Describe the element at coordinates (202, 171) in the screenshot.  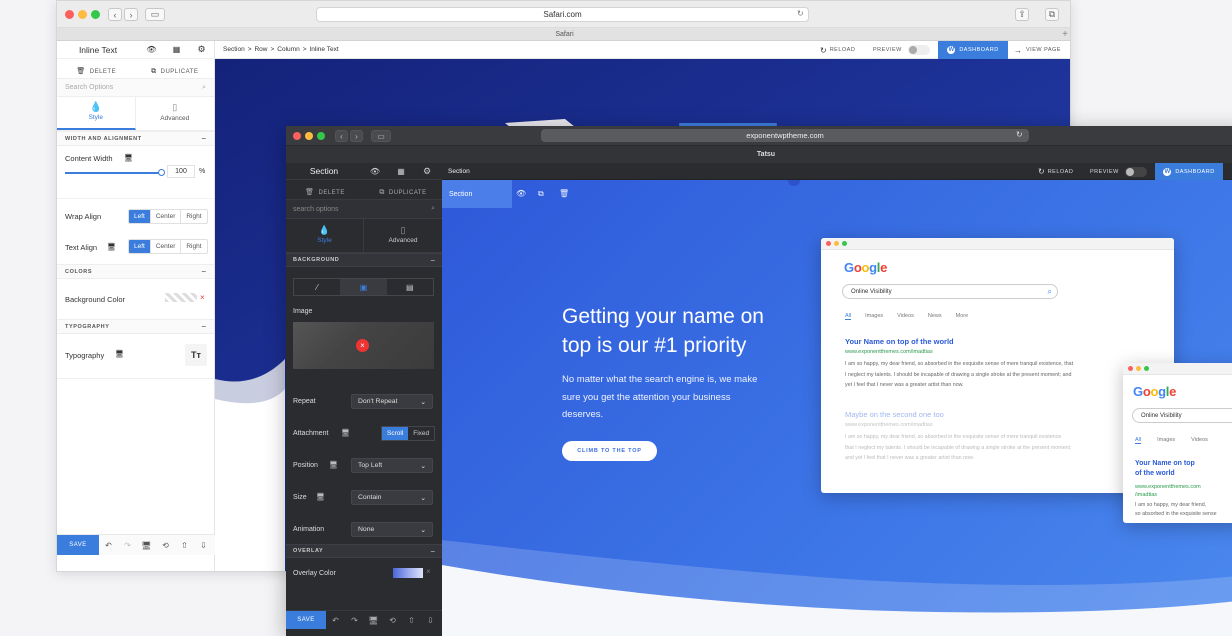
I see `content-width-unit: %` at that location.